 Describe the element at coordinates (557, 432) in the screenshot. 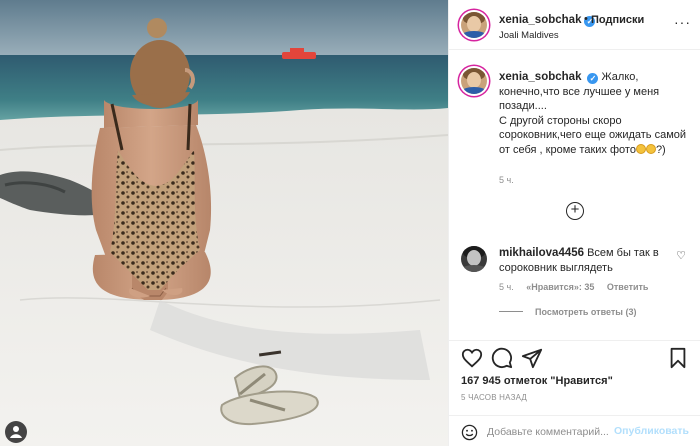

I see `comment-input` at that location.